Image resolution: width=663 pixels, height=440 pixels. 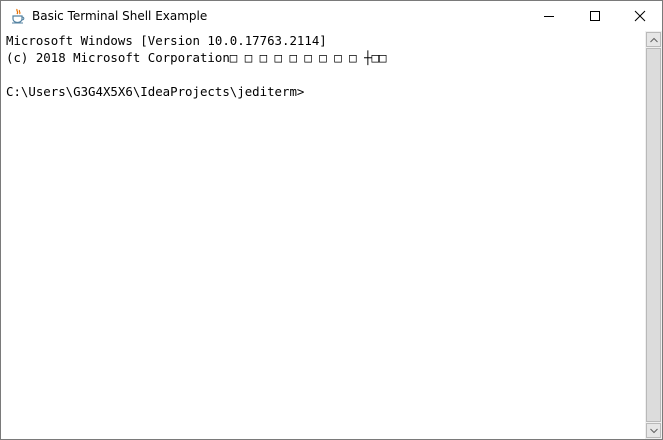 I want to click on scroll-down-button, so click(x=653, y=430).